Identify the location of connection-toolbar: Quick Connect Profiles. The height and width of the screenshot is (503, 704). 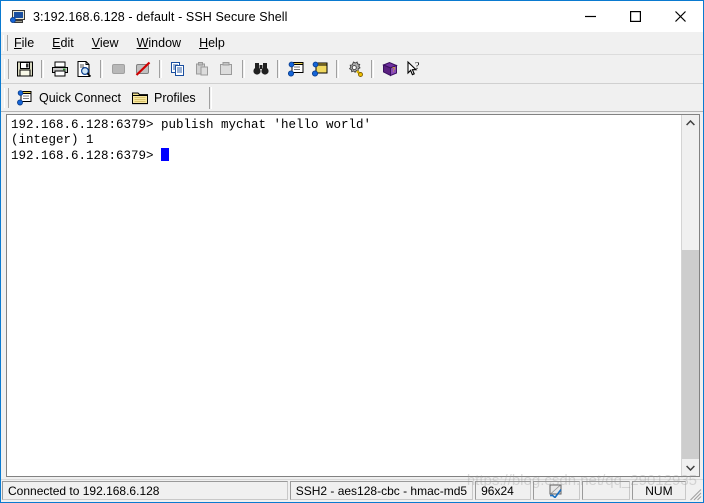
(352, 98).